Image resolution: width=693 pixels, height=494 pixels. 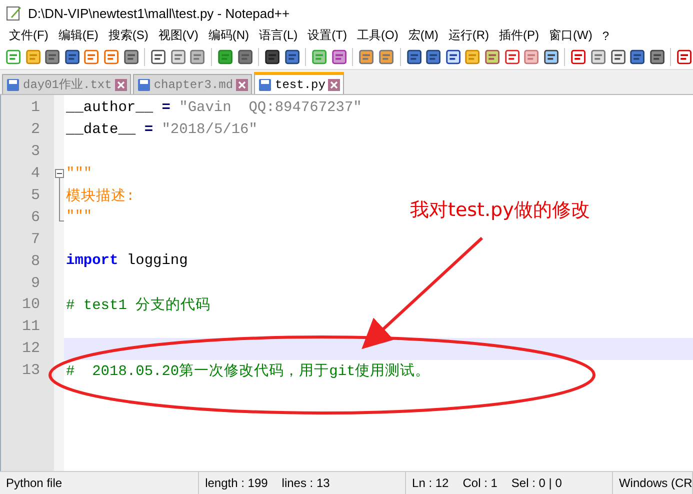 I want to click on code-line: __author__ = "Gavin QQ:894767237", so click(x=213, y=108).